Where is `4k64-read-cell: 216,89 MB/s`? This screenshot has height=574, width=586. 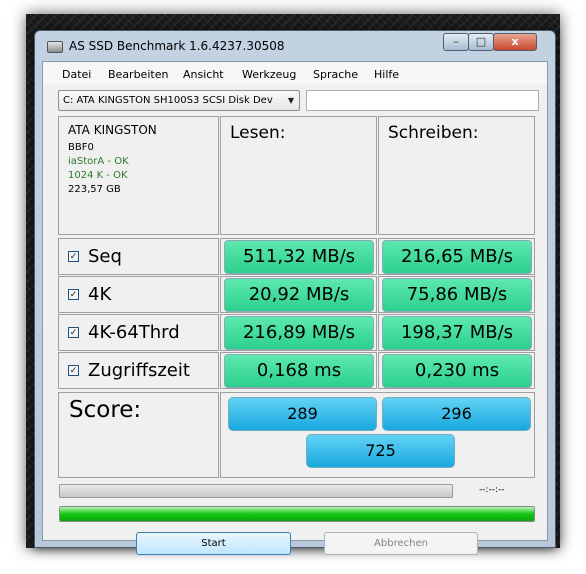
4k64-read-cell: 216,89 MB/s is located at coordinates (298, 332).